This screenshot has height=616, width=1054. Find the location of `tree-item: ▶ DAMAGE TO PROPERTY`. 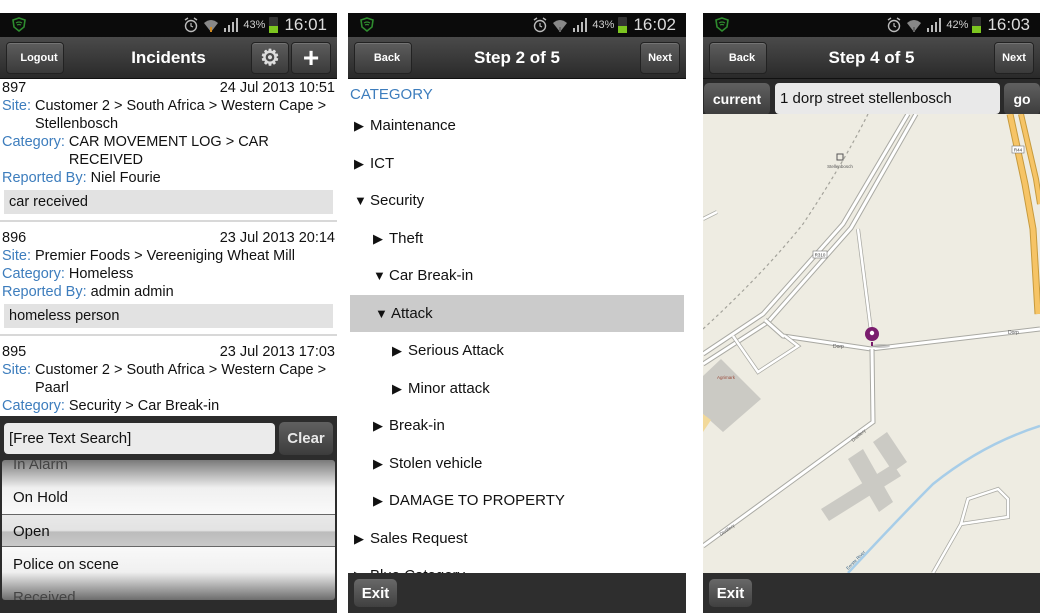

tree-item: ▶ DAMAGE TO PROPERTY is located at coordinates (517, 501).